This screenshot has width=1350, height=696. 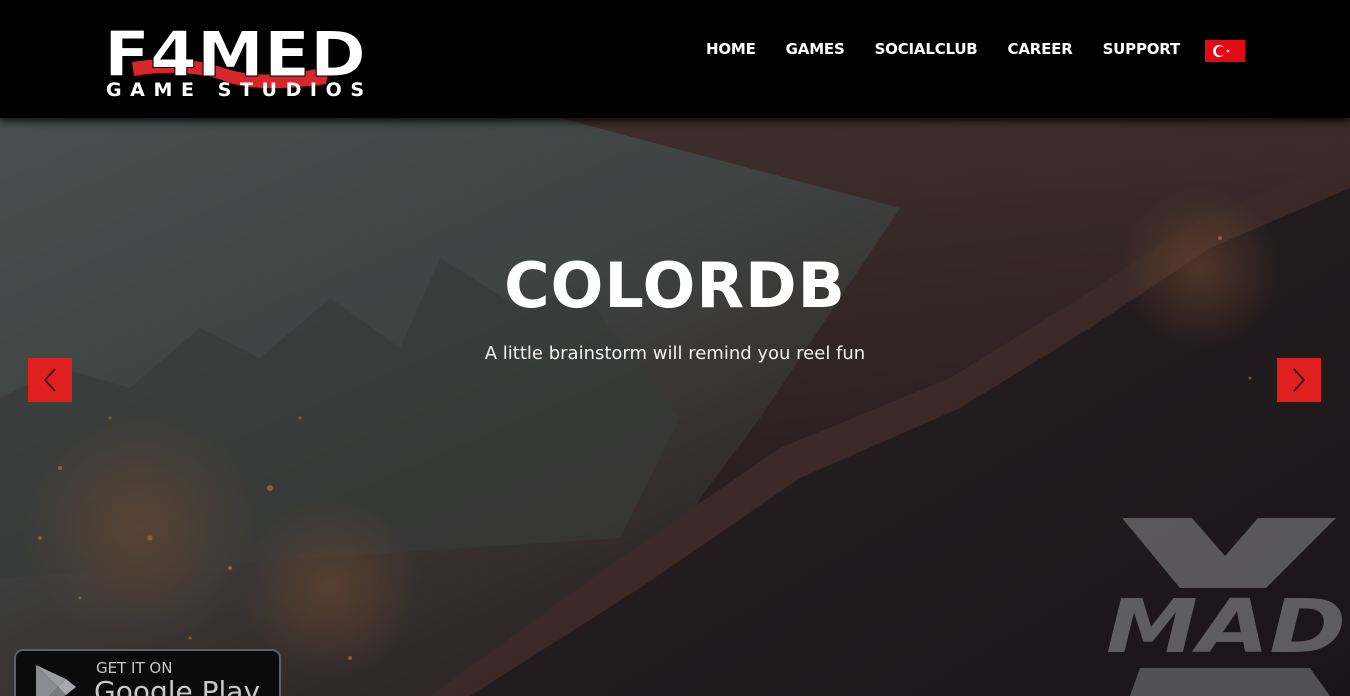 I want to click on nav-games: GAMES, so click(x=815, y=49).